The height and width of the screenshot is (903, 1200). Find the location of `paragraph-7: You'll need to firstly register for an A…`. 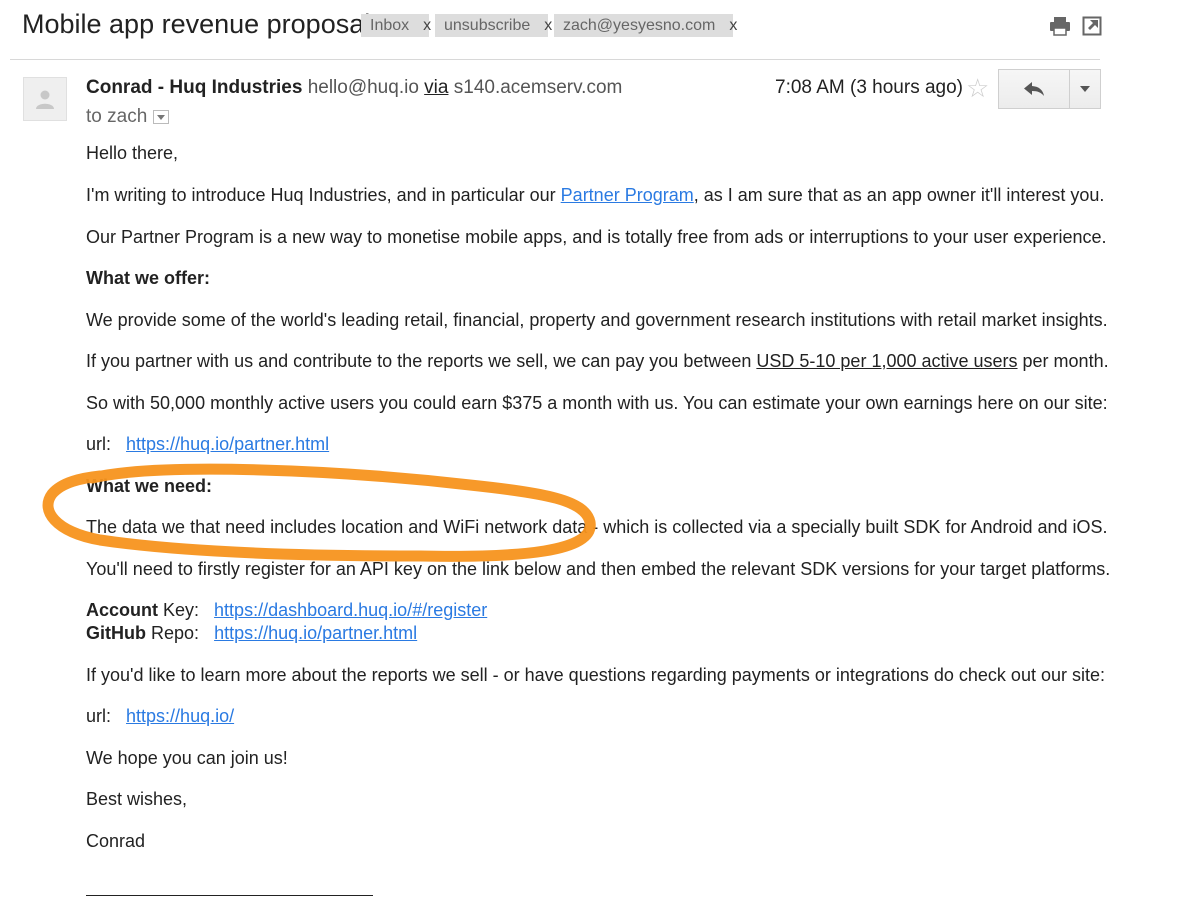

paragraph-7: You'll need to firstly register for an A… is located at coordinates (598, 569).